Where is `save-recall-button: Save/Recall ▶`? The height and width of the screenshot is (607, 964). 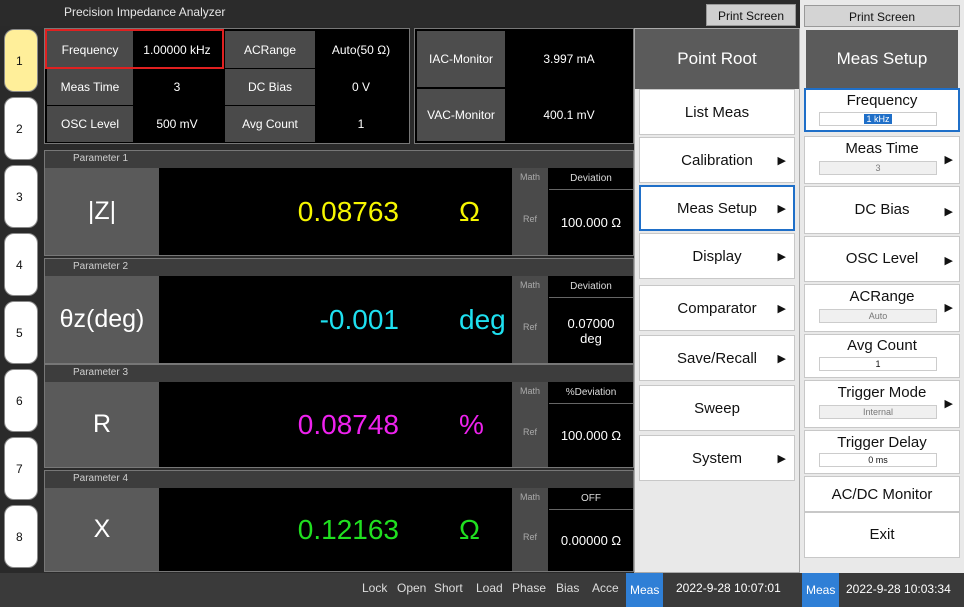
save-recall-button: Save/Recall ▶ is located at coordinates (717, 358).